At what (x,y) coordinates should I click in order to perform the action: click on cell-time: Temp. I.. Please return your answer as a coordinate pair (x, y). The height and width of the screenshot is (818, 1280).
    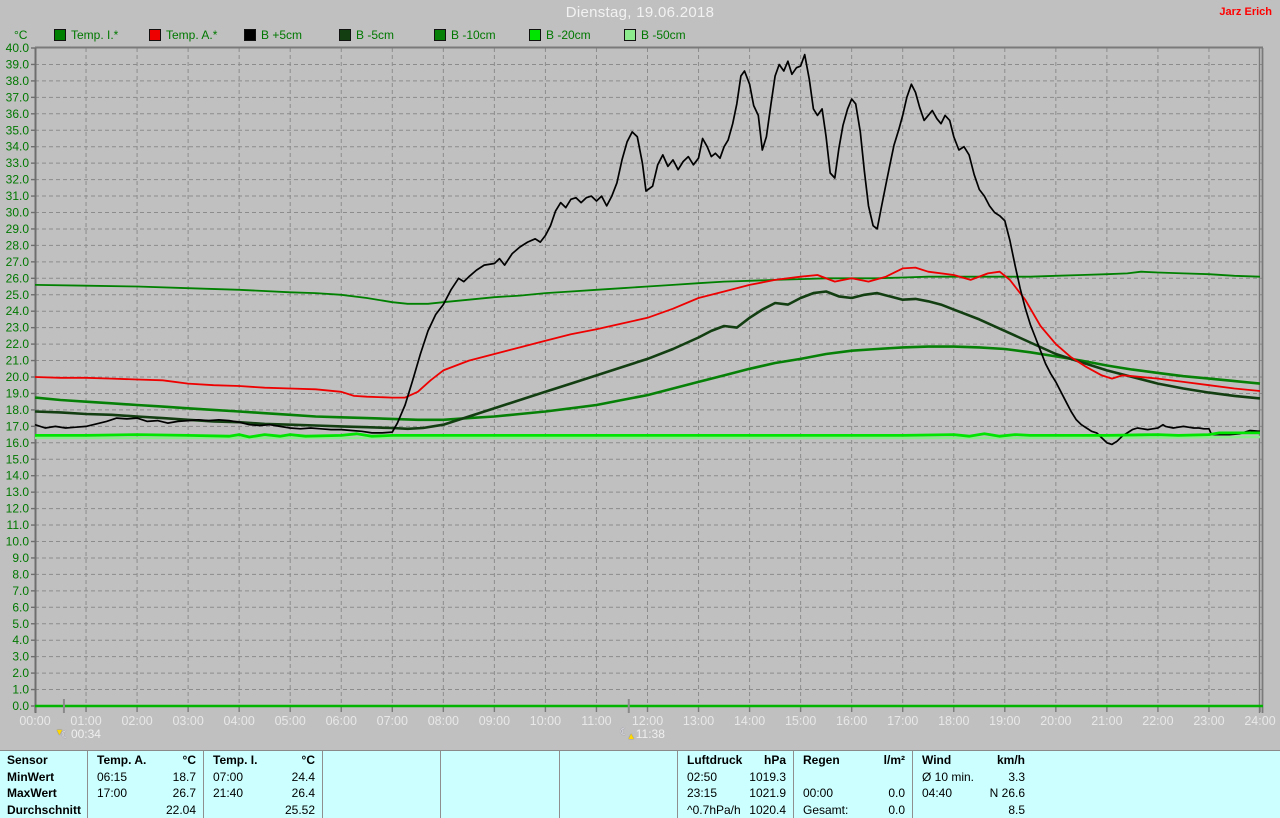
    Looking at the image, I should click on (235, 760).